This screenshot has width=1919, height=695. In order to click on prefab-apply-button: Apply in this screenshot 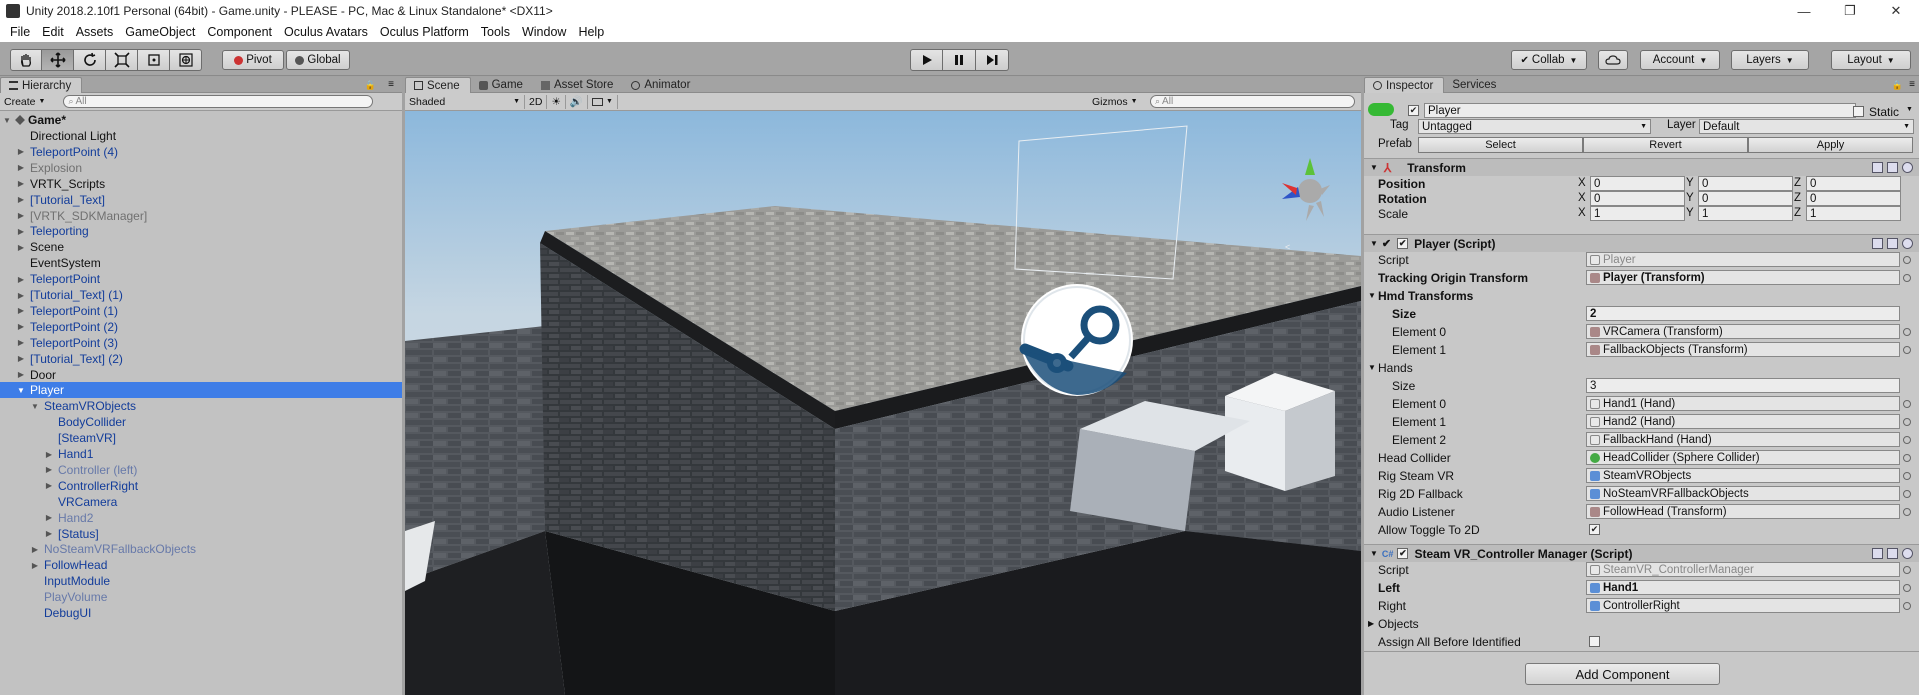, I will do `click(1830, 145)`.